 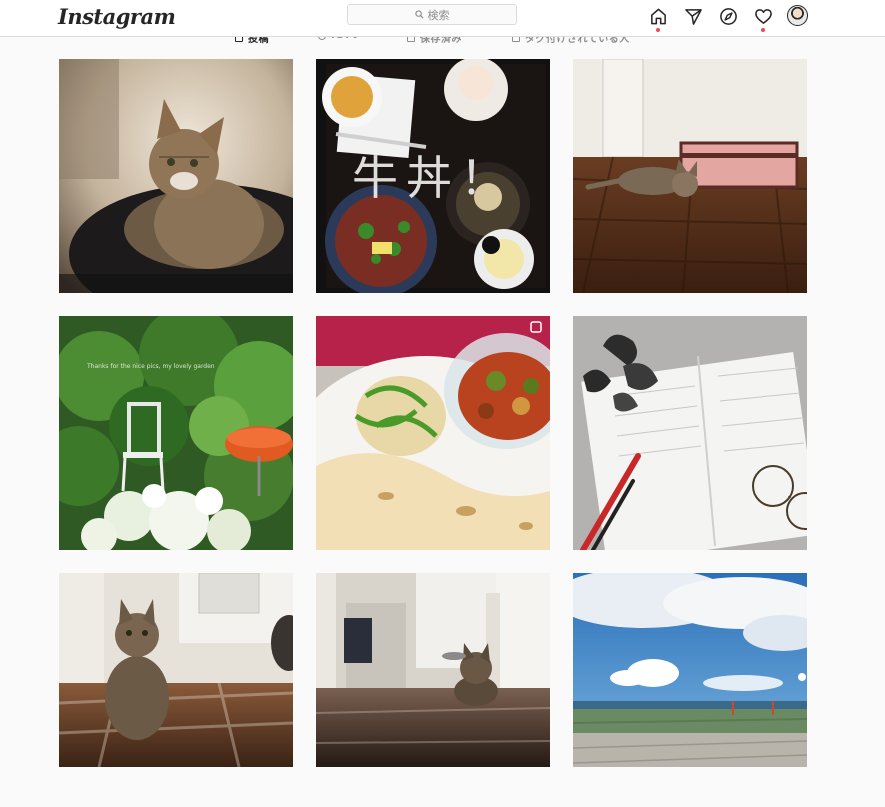 I want to click on instagram-logo: Instagram, so click(x=117, y=16).